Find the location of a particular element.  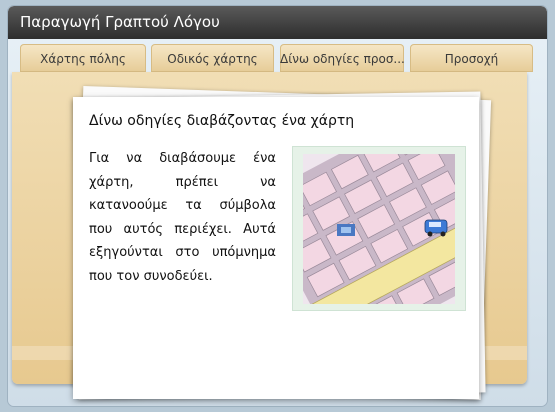

tab-road-map: Οδικός χάρτης is located at coordinates (212, 58).